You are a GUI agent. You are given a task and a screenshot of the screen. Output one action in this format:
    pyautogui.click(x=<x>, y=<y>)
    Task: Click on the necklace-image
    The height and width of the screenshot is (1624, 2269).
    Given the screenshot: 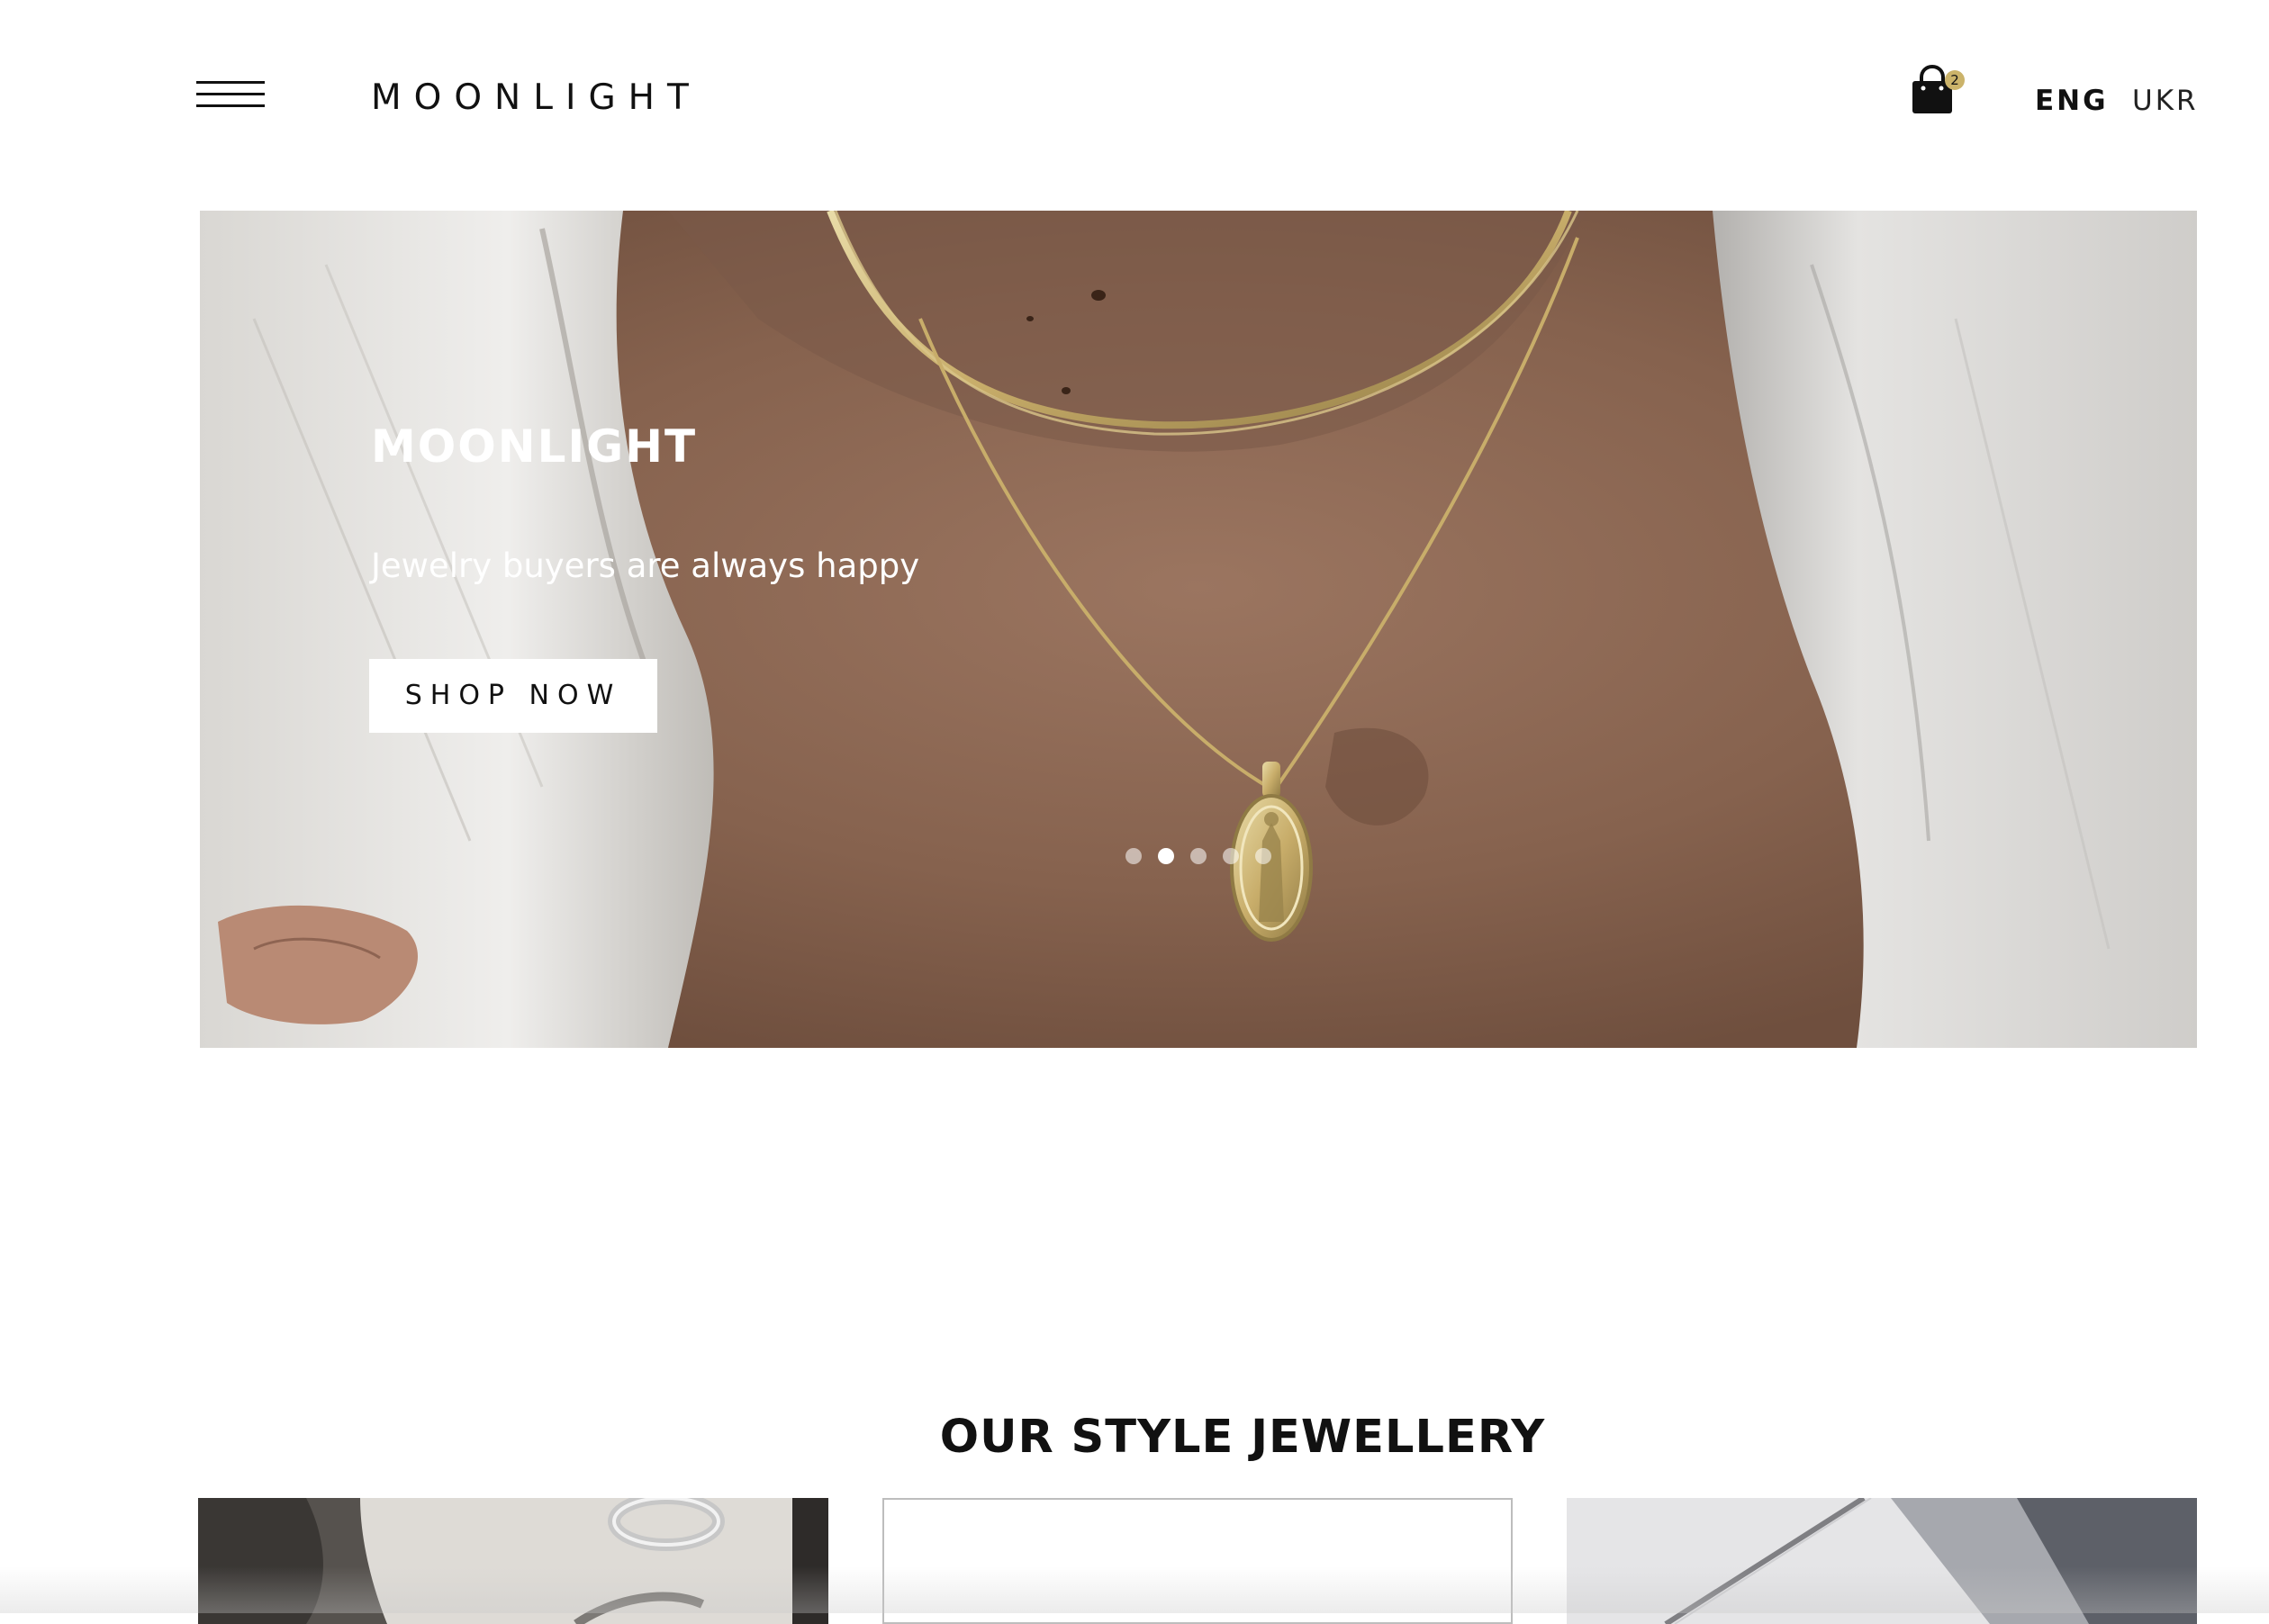 What is the action you would take?
    pyautogui.click(x=1882, y=1561)
    